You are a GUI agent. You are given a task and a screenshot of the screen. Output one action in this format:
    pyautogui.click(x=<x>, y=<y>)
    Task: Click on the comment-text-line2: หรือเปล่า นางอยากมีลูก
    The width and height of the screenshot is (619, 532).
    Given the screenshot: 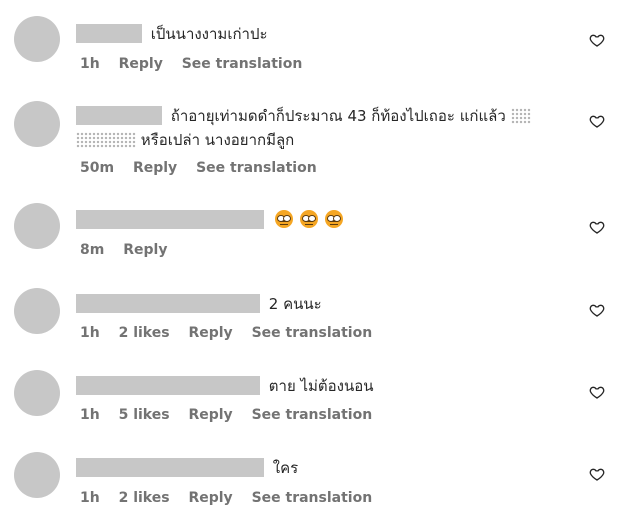 What is the action you would take?
    pyautogui.click(x=217, y=140)
    